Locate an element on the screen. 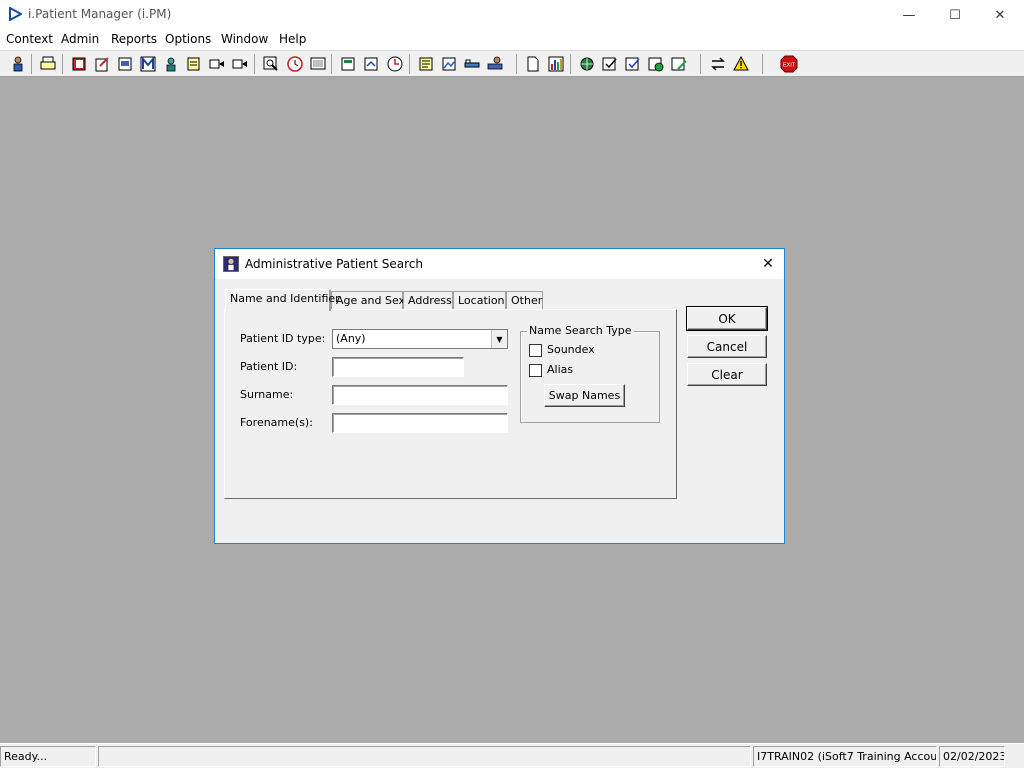 The image size is (1024, 768). patient-id-label: Patient ID: is located at coordinates (269, 366).